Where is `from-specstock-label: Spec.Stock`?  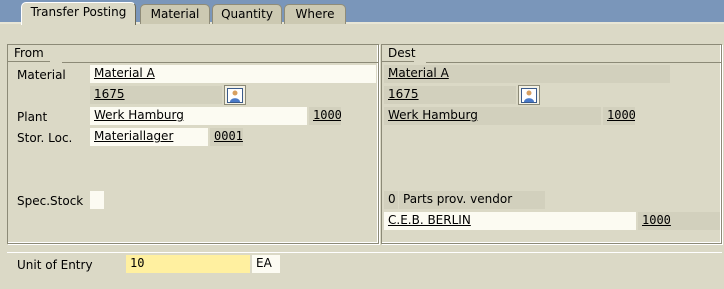 from-specstock-label: Spec.Stock is located at coordinates (50, 201).